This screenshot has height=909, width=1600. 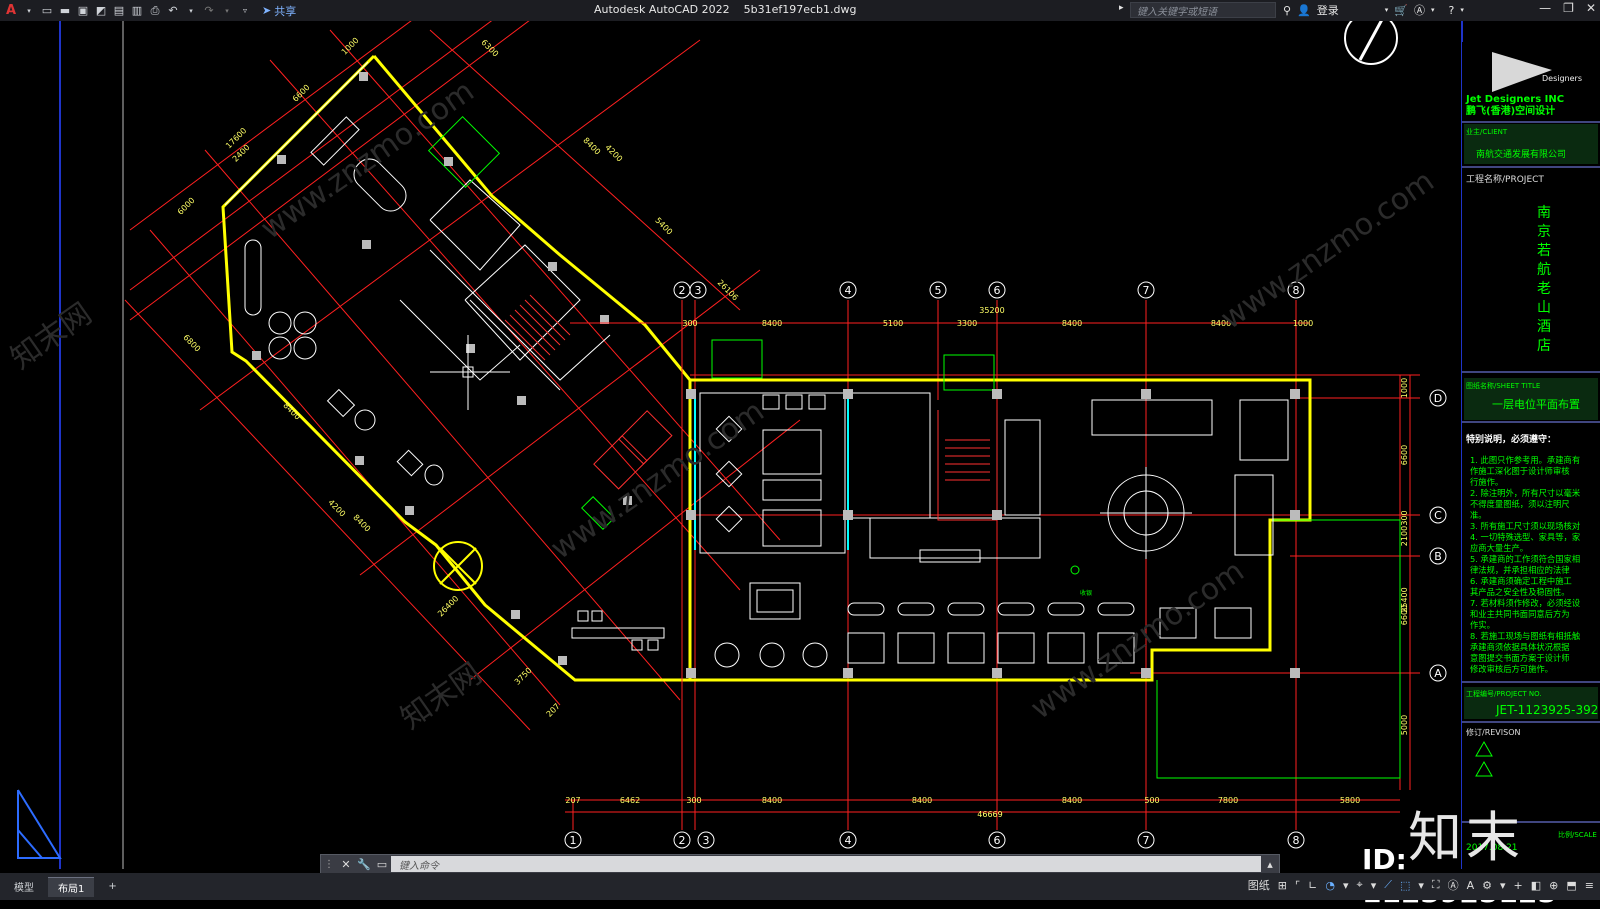 I want to click on company-en: Jet Designers INC, so click(x=1514, y=99).